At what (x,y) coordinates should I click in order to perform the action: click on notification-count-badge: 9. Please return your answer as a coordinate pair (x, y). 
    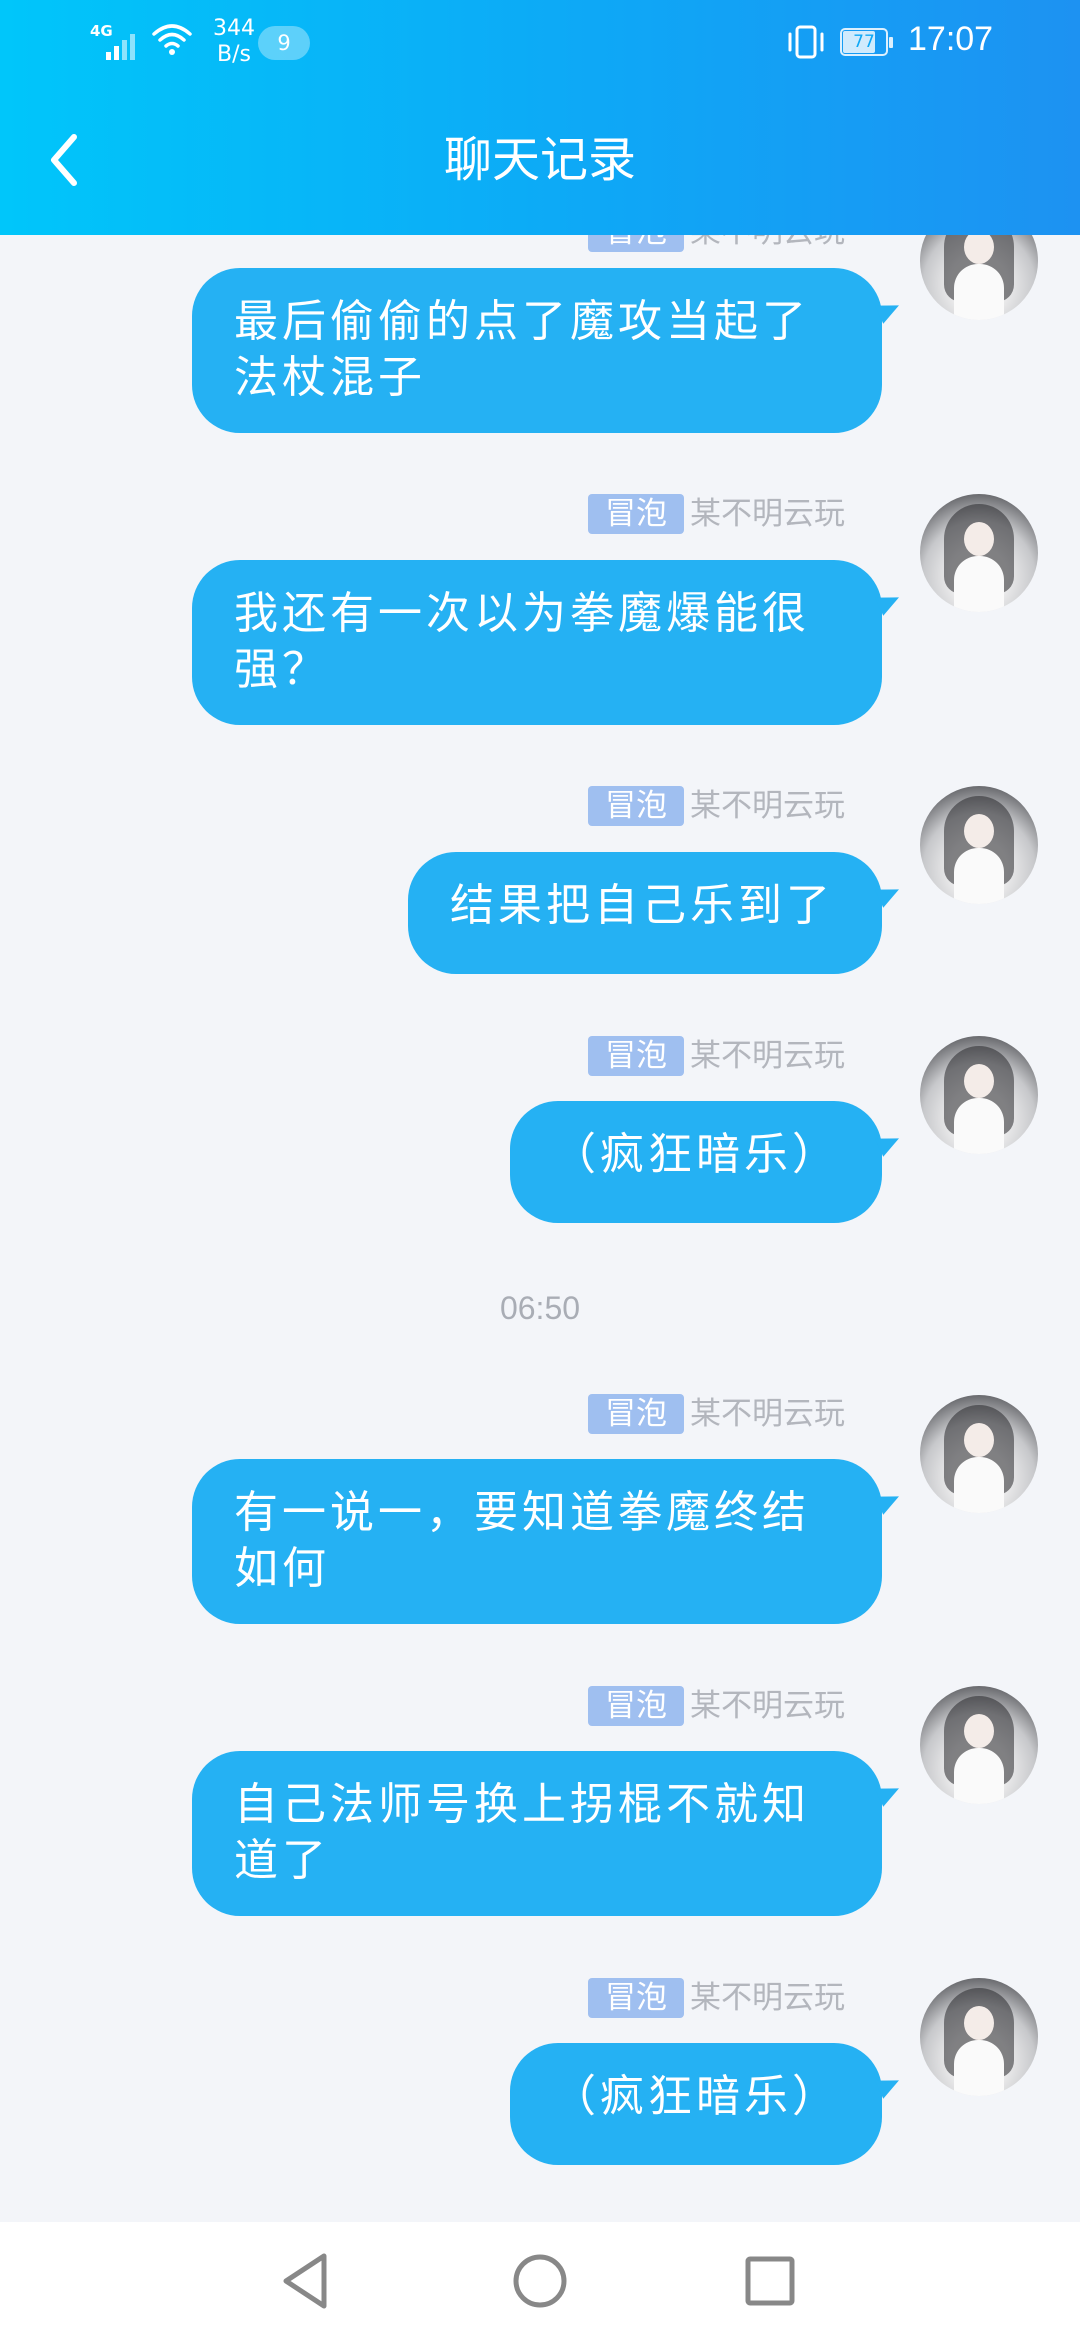
    Looking at the image, I should click on (284, 43).